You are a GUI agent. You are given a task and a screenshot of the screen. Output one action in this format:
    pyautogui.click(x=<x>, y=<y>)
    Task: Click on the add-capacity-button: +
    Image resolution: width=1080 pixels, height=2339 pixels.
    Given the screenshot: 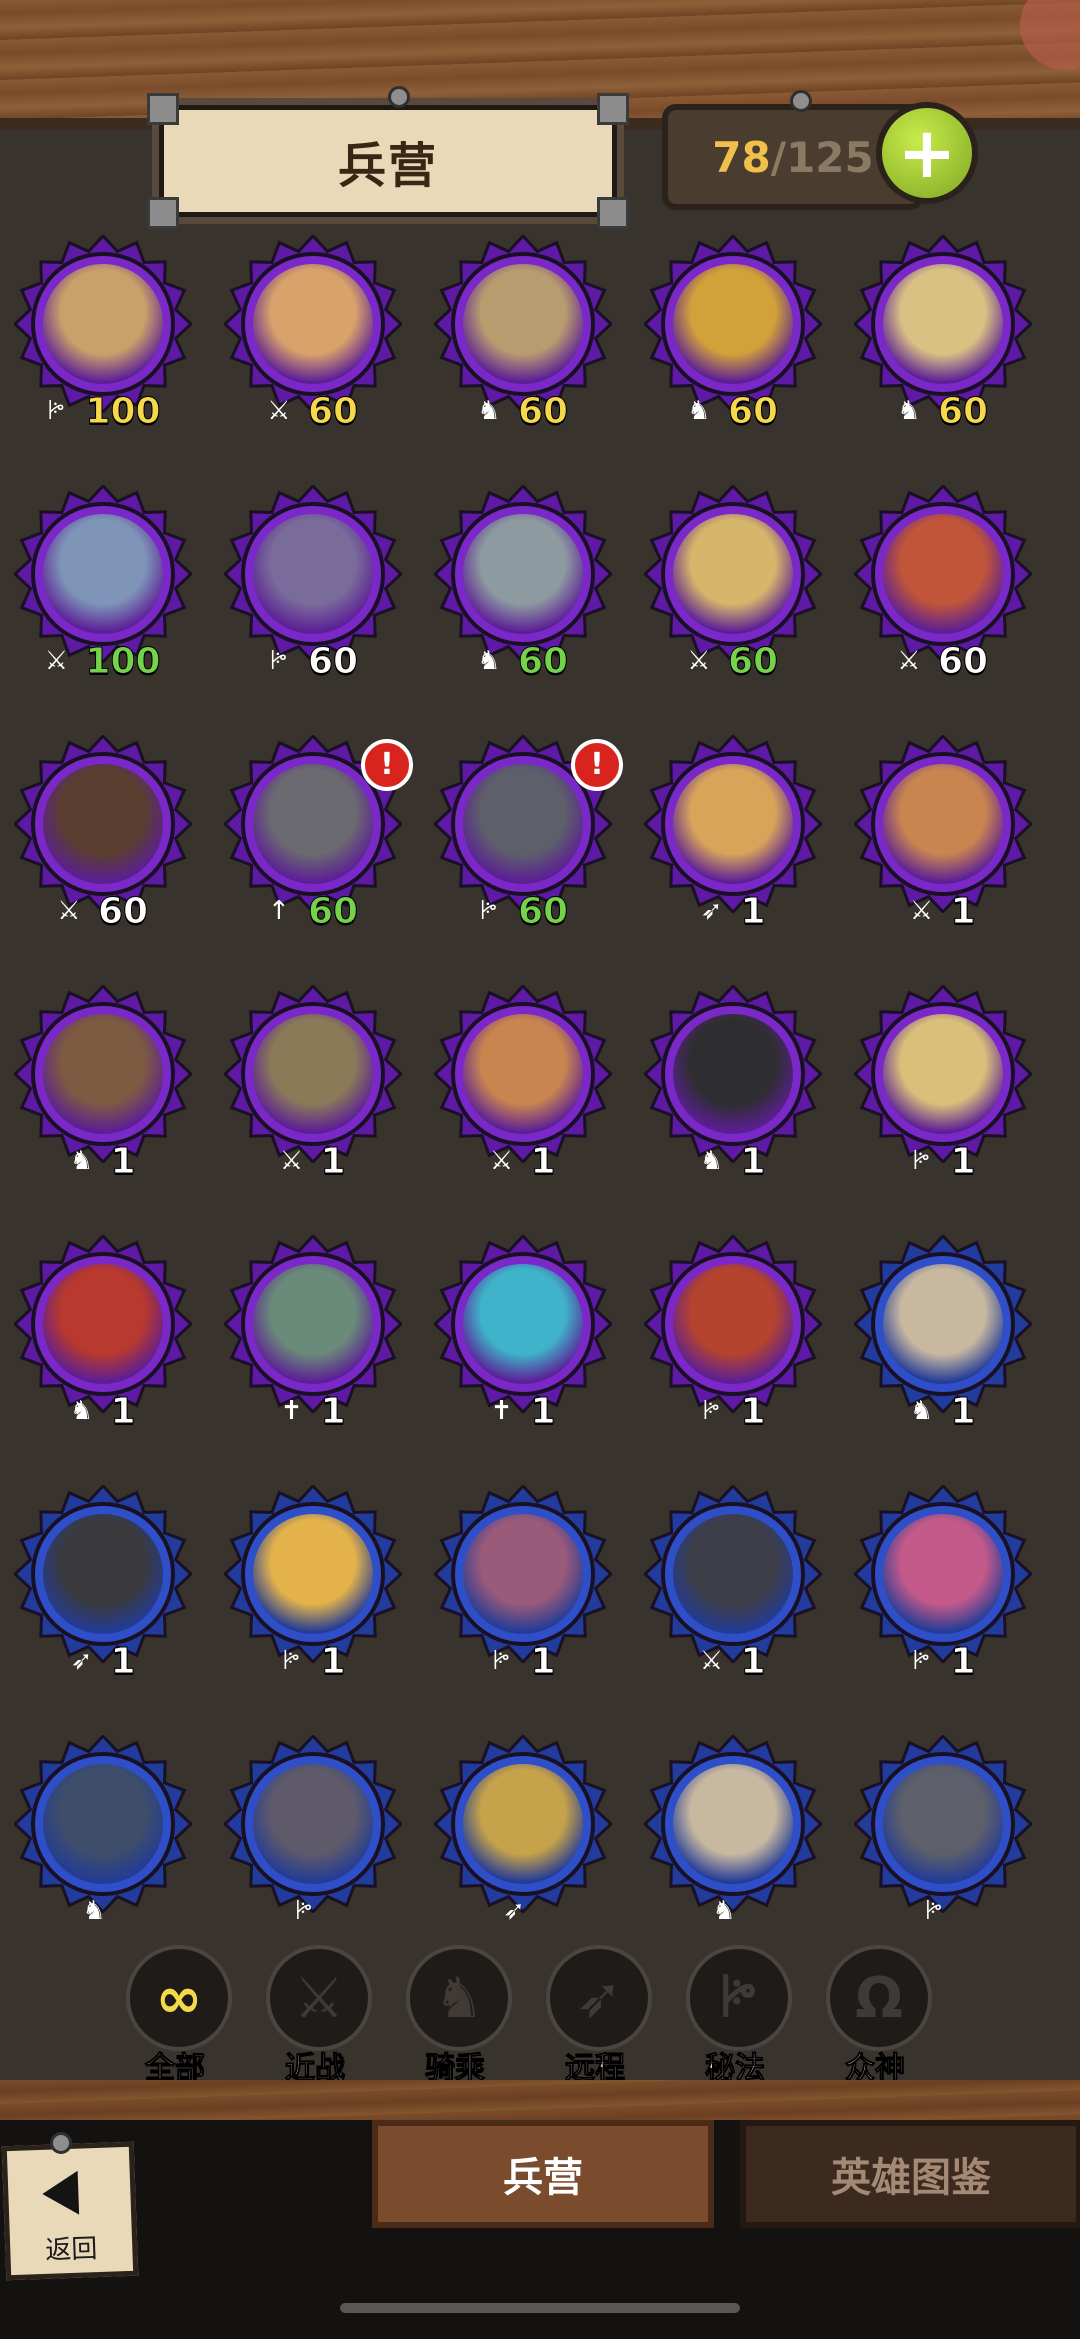 What is the action you would take?
    pyautogui.click(x=927, y=153)
    